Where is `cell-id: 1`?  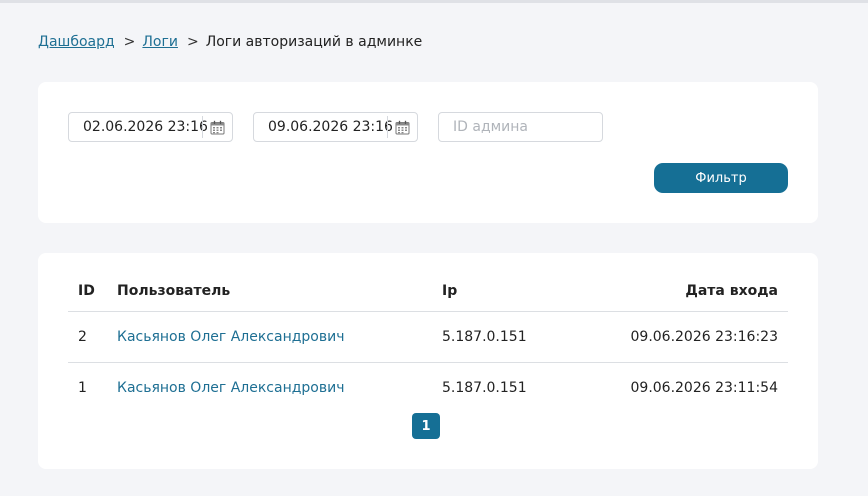
cell-id: 1 is located at coordinates (82, 388).